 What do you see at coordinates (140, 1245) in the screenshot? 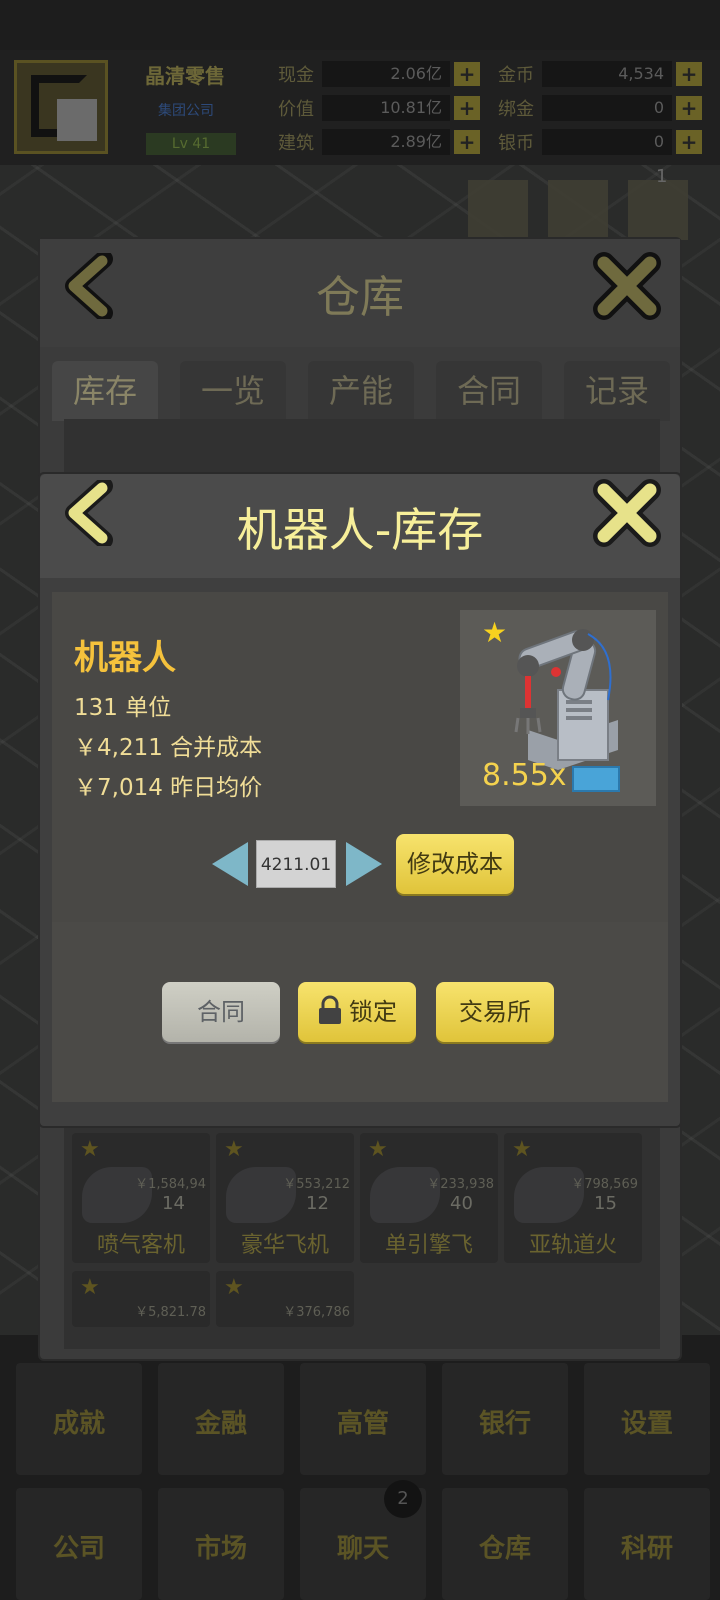
I see `item-name: 喷气客机` at bounding box center [140, 1245].